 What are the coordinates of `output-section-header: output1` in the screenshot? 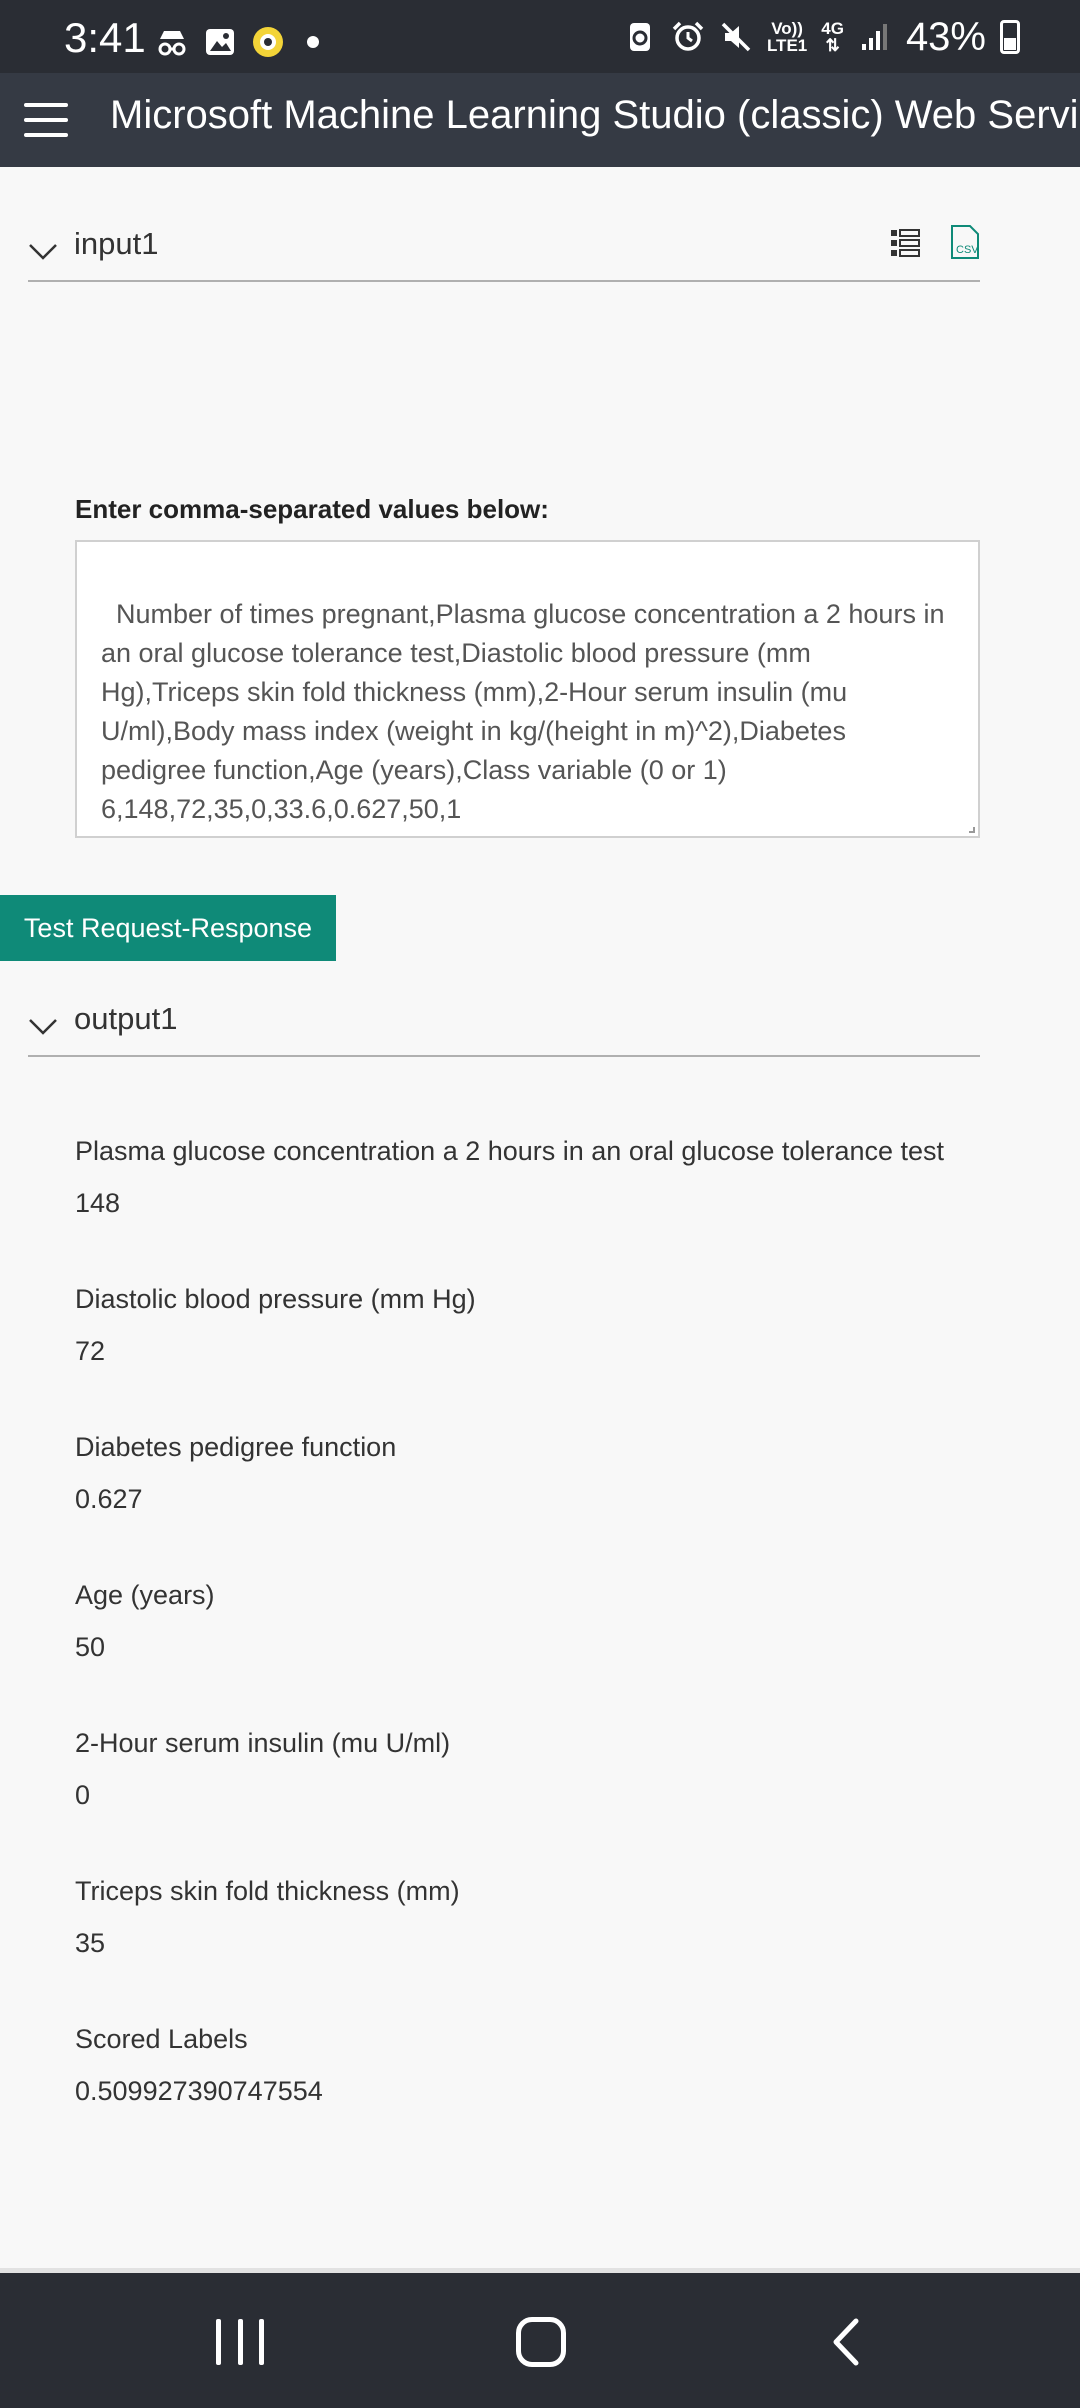 It's located at (504, 1027).